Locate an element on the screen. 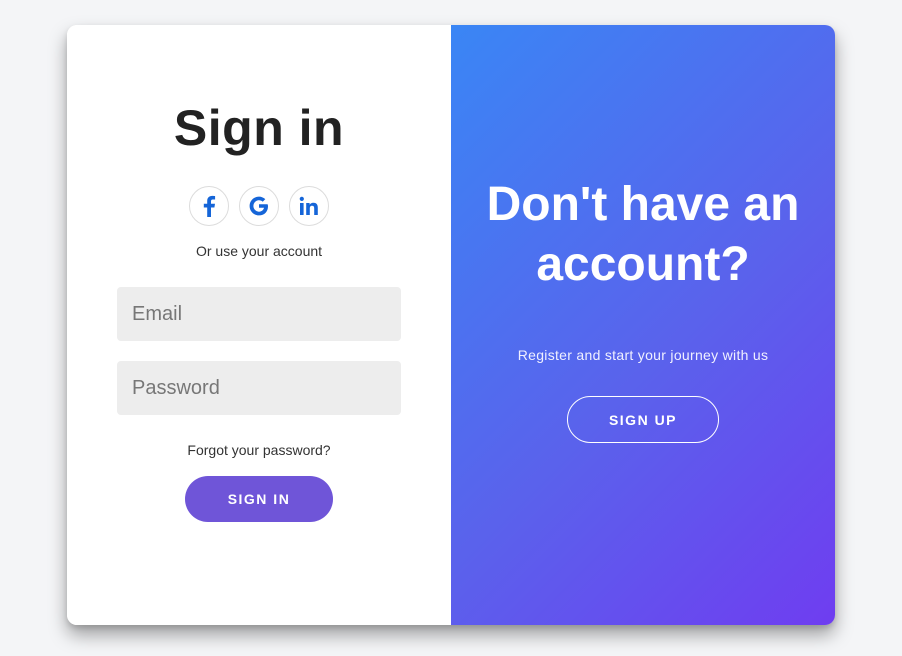 This screenshot has width=902, height=656. facebook-login-button is located at coordinates (209, 206).